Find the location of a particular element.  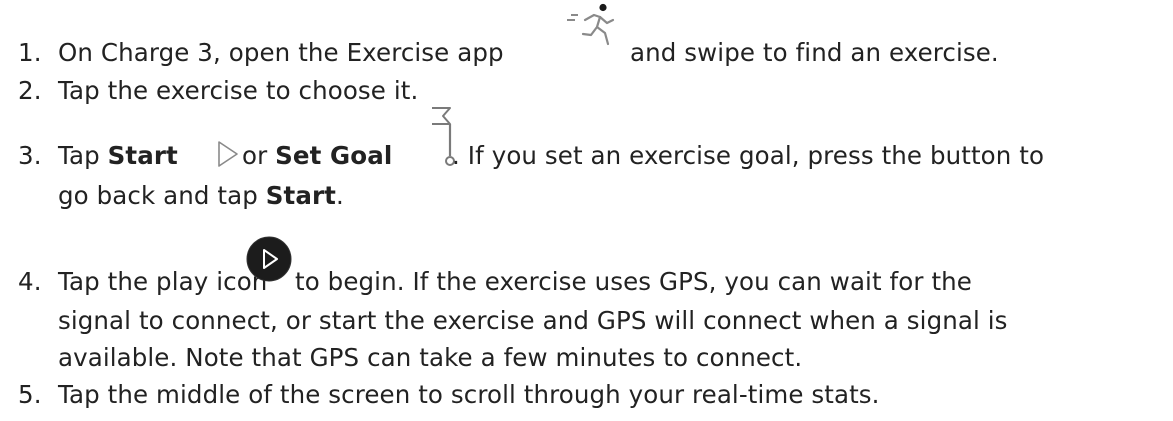

running-person-icon is located at coordinates (594, 27).